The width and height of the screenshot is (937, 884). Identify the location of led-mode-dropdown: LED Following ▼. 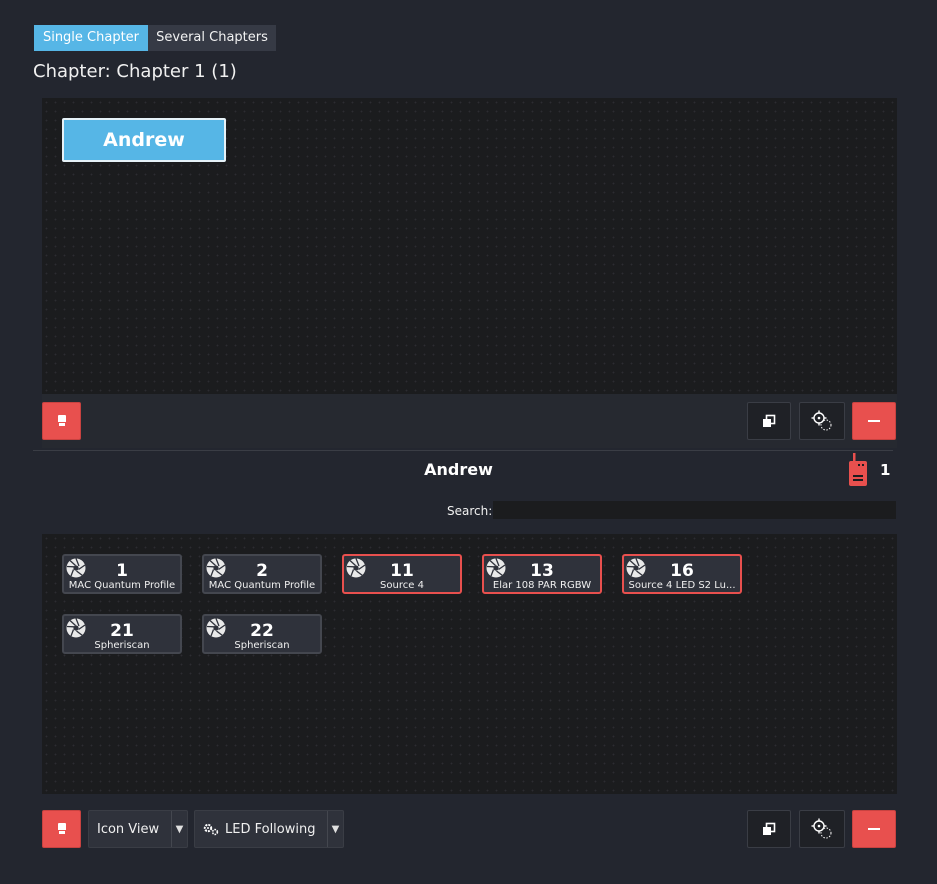
(269, 829).